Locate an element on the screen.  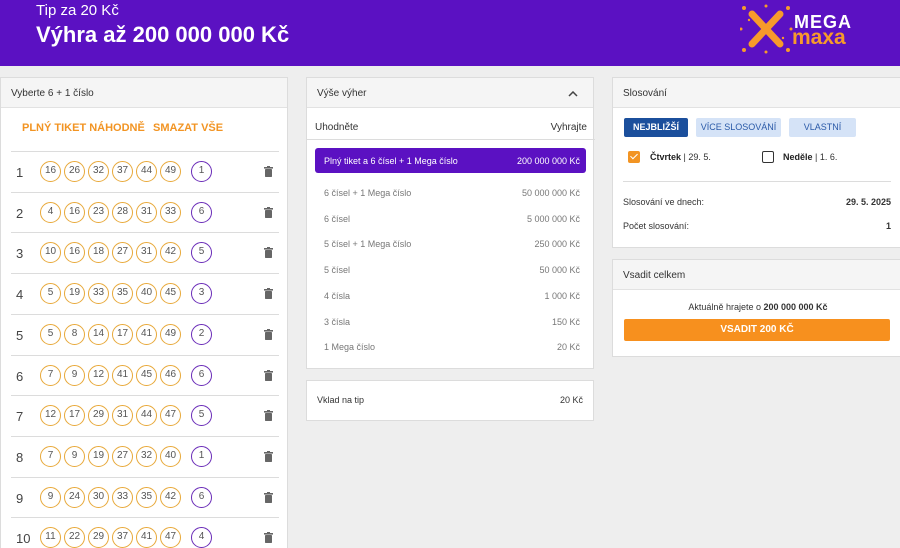
number-ball: 11 is located at coordinates (50, 537).